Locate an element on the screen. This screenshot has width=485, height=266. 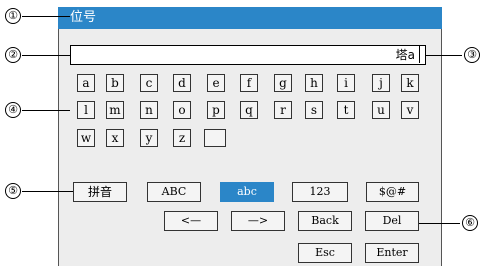
key-uppercase: ABC is located at coordinates (174, 192).